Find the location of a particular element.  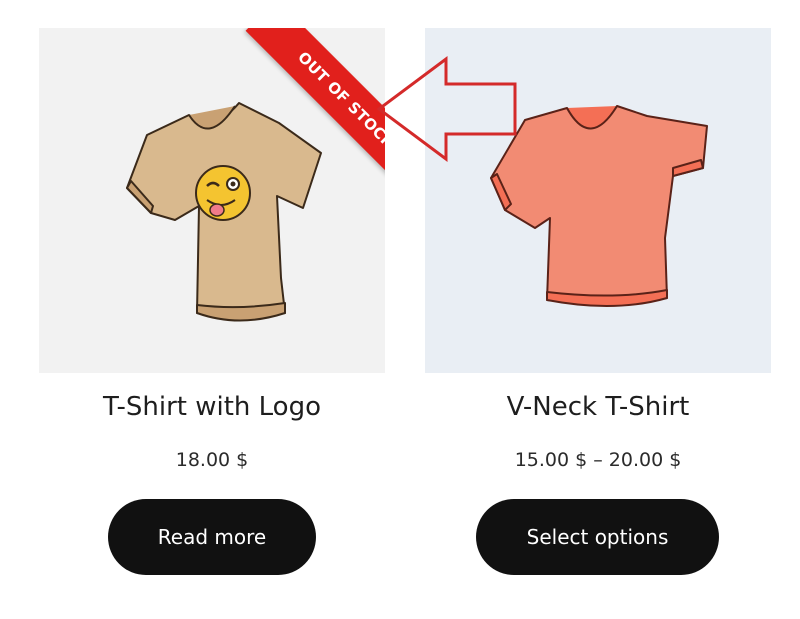

product-price: 15.00 $ – 20.00 $ is located at coordinates (598, 460).